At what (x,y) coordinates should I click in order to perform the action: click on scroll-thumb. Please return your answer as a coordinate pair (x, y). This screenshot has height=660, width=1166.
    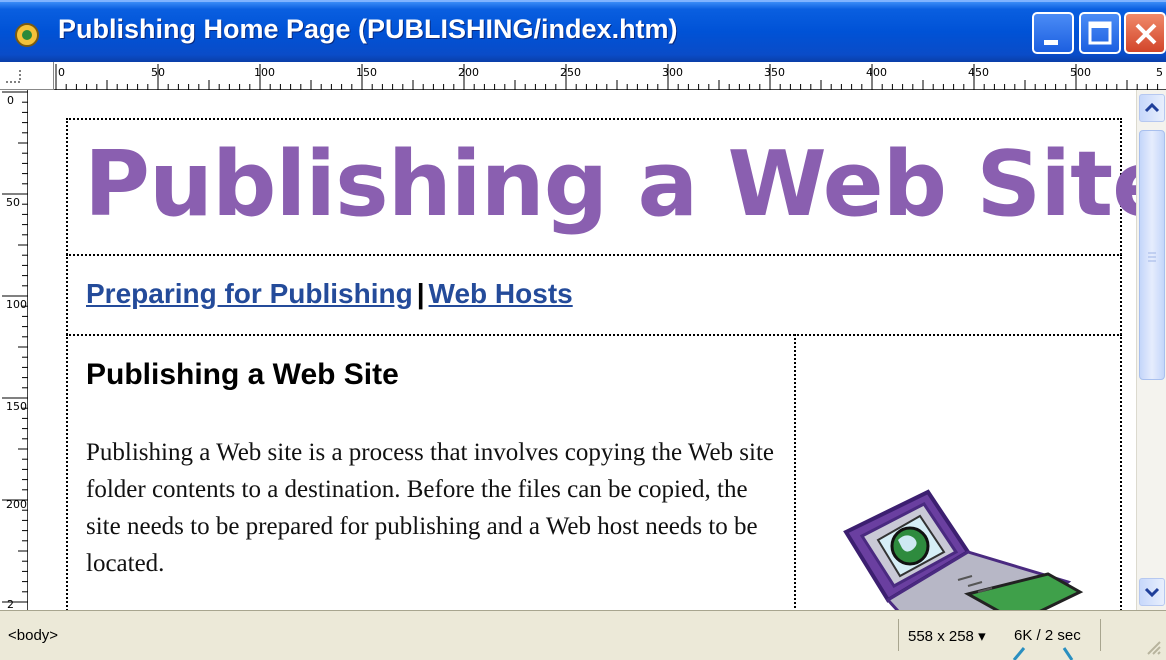
    Looking at the image, I should click on (1152, 255).